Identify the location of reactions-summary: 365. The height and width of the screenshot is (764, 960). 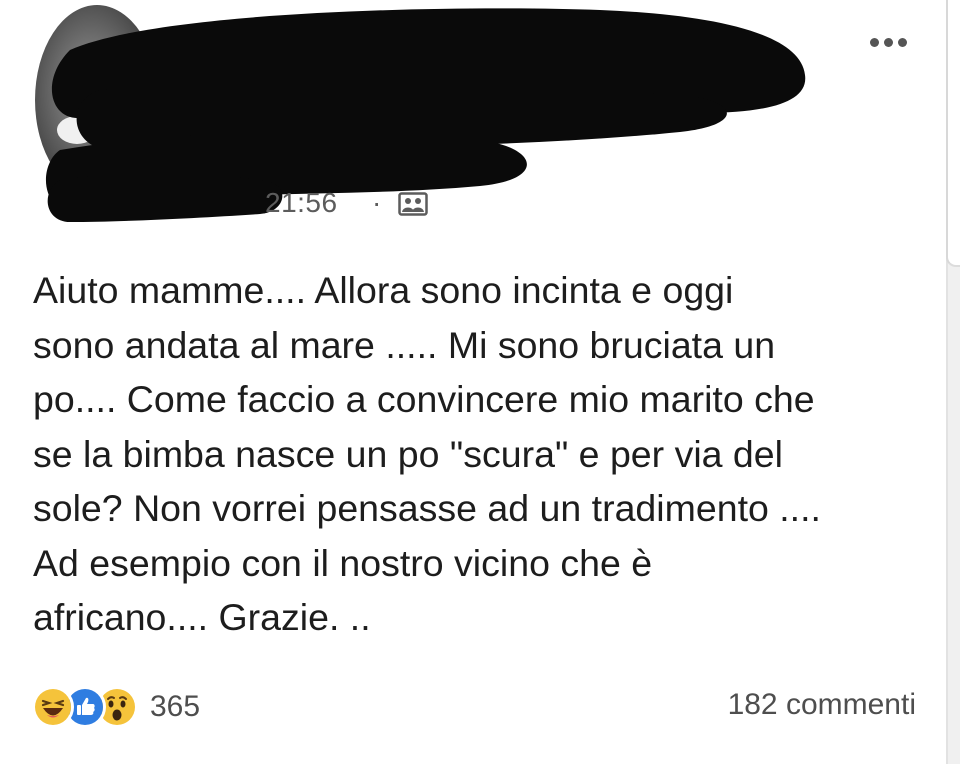
(116, 707).